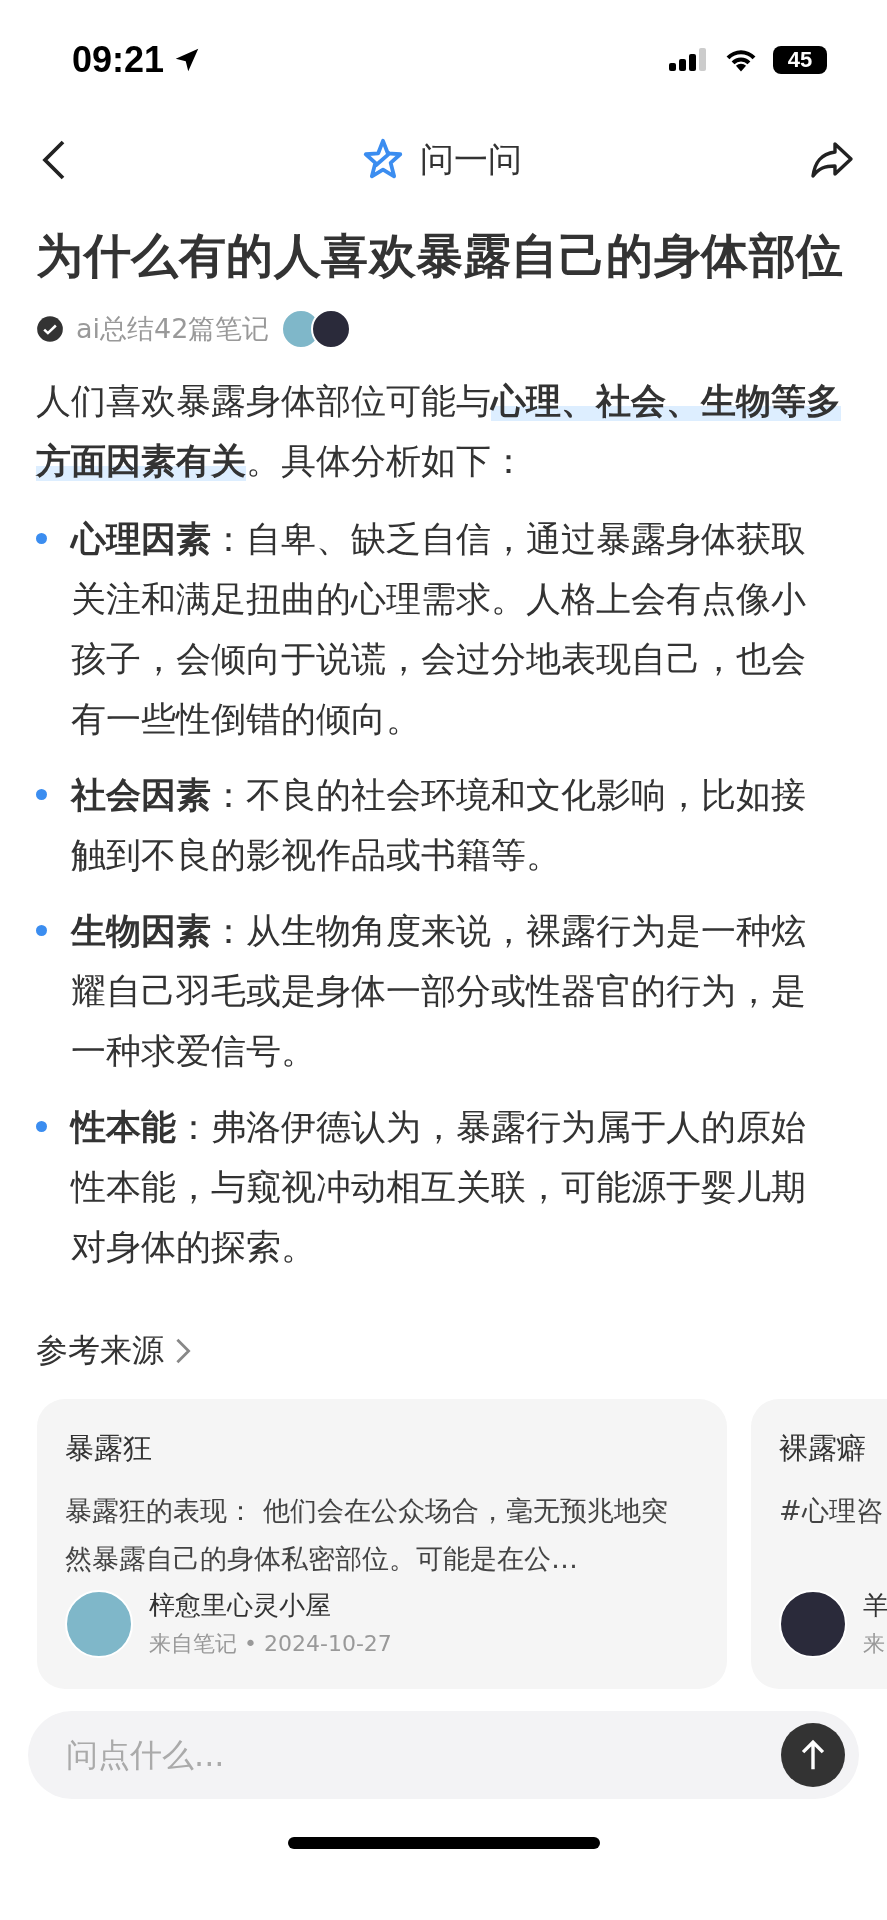 Image resolution: width=887 pixels, height=1920 pixels. What do you see at coordinates (823, 1449) in the screenshot?
I see `source-title: 裸露癖` at bounding box center [823, 1449].